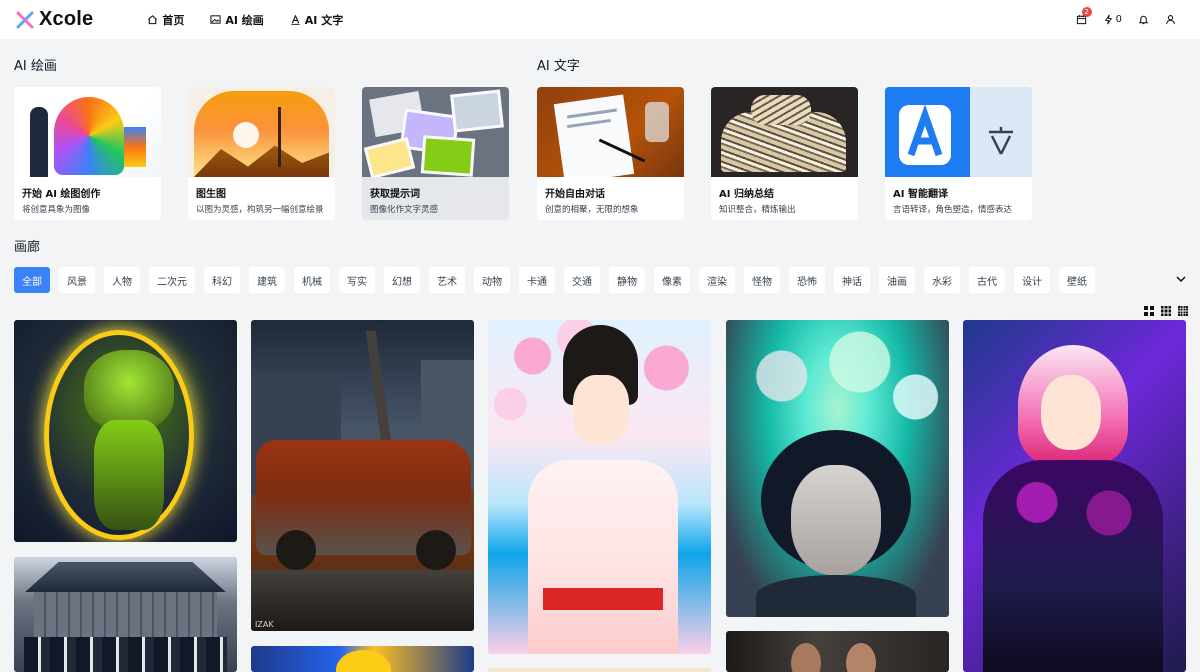 The height and width of the screenshot is (672, 1200). What do you see at coordinates (324, 20) in the screenshot?
I see `nav-ai-text-label: AI 文字` at bounding box center [324, 20].